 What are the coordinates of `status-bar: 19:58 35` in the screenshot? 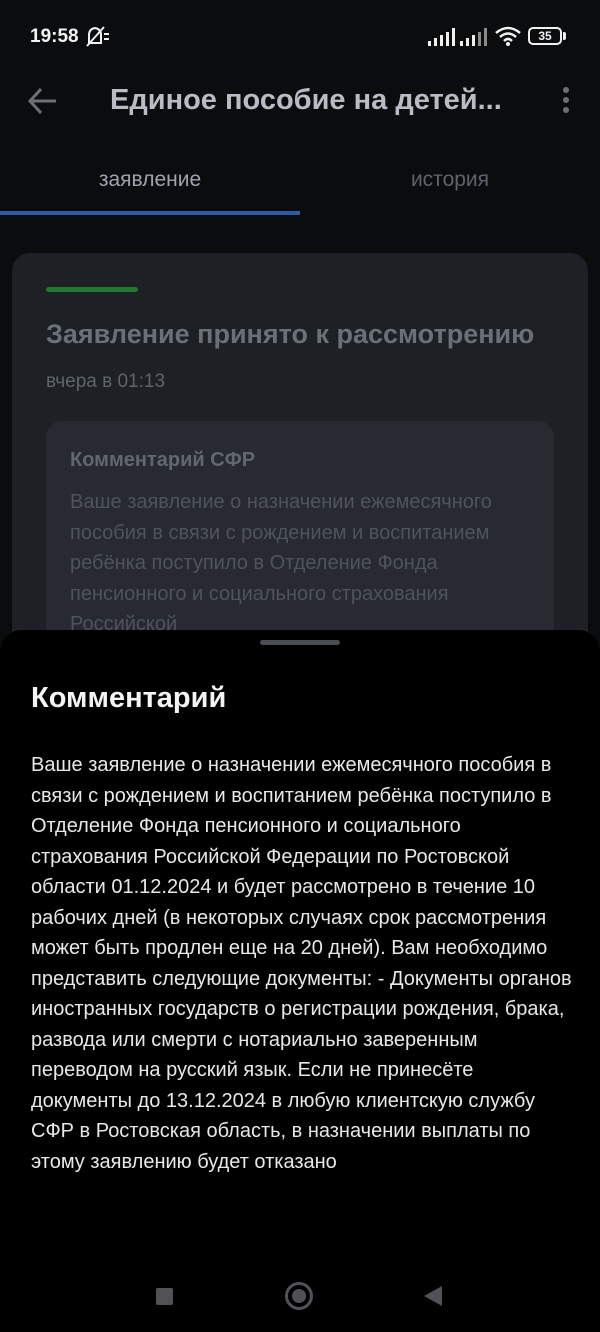 It's located at (300, 37).